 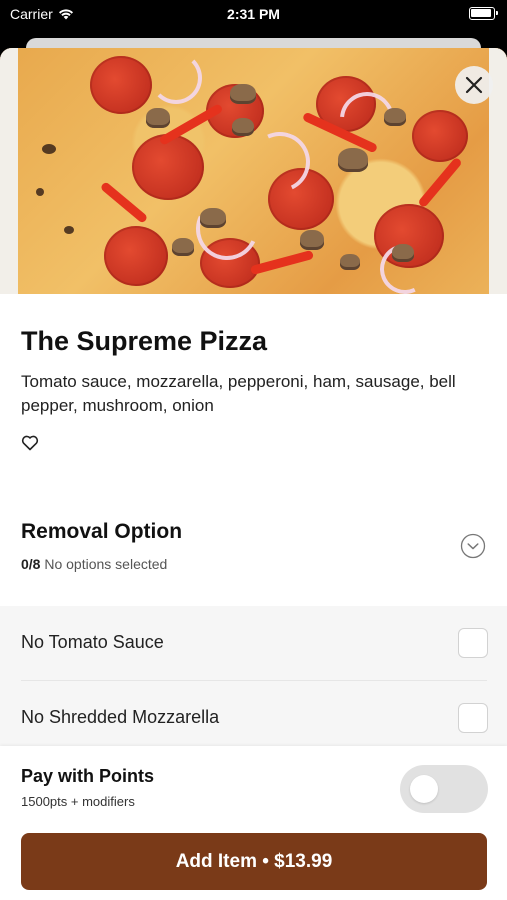 What do you see at coordinates (31, 564) in the screenshot?
I see `removal-option-count: 0/8` at bounding box center [31, 564].